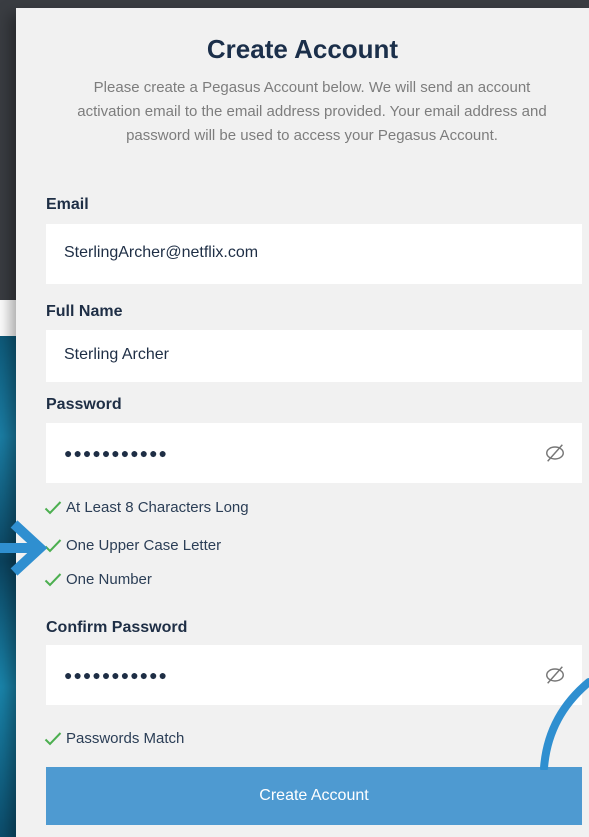 The height and width of the screenshot is (837, 589). What do you see at coordinates (8, 150) in the screenshot?
I see `background-frame-left` at bounding box center [8, 150].